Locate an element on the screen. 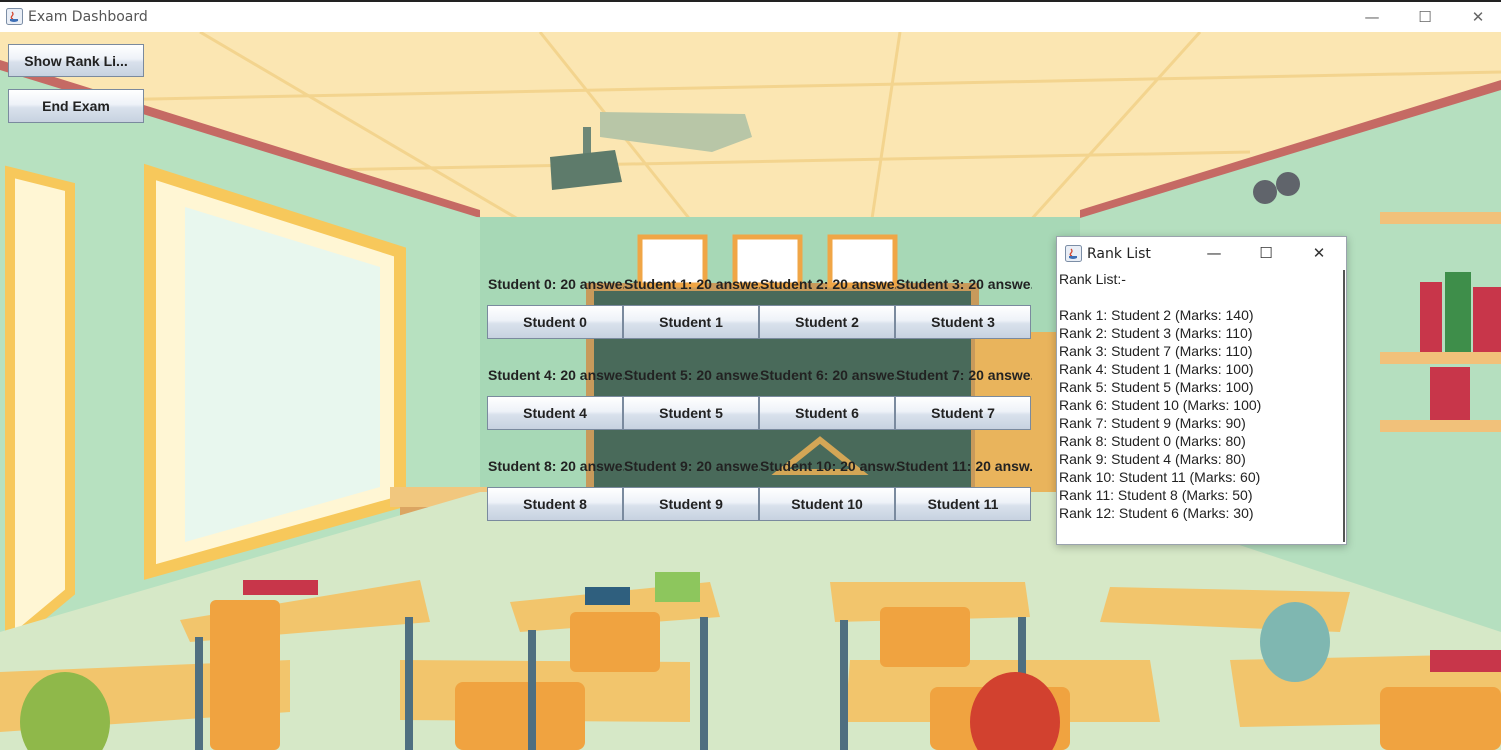  rank-entry: Rank 11: Student 8 (Marks: 50) is located at coordinates (1156, 495).